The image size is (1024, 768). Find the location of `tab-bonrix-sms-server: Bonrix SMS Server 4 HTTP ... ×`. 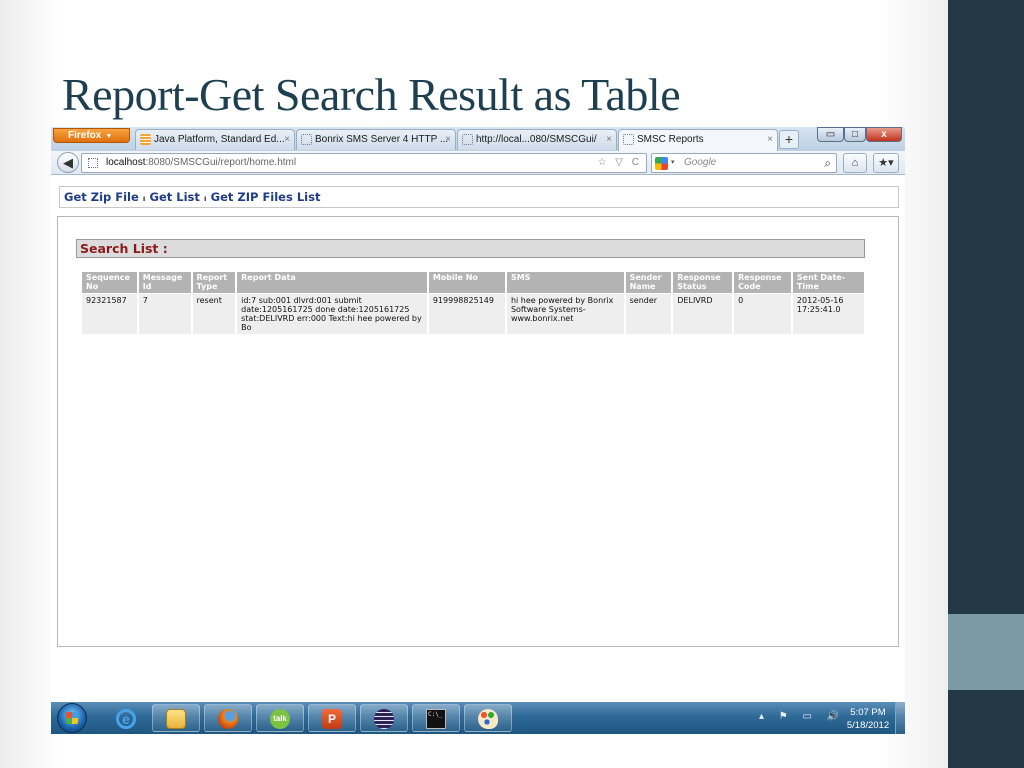

tab-bonrix-sms-server: Bonrix SMS Server 4 HTTP ... × is located at coordinates (376, 139).